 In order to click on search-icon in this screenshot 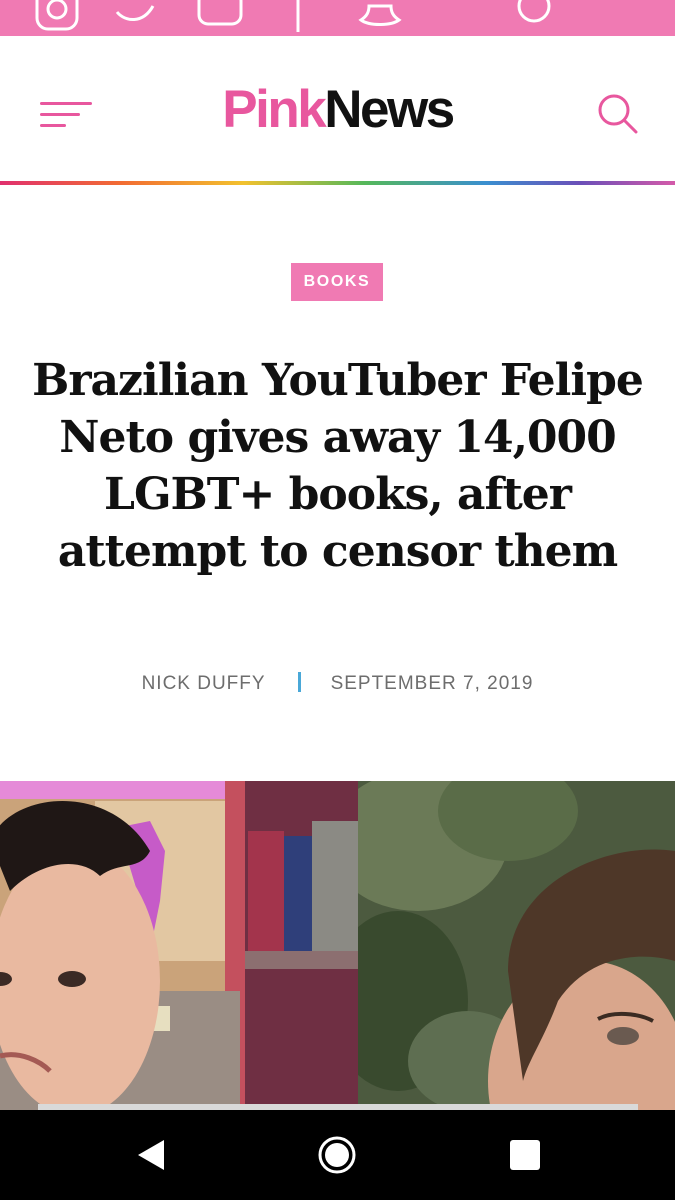, I will do `click(618, 114)`.